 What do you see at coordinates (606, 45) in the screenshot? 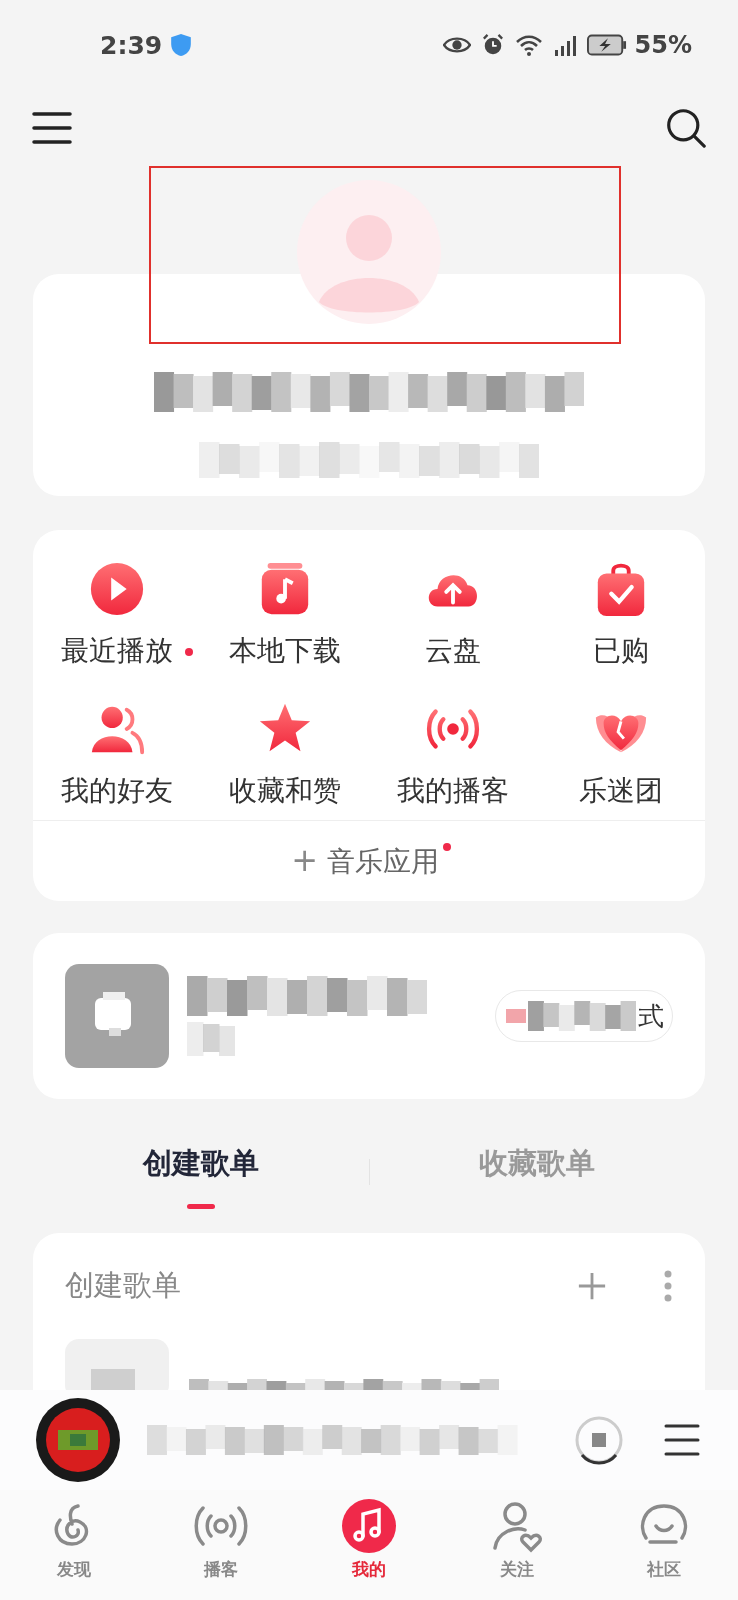
I see `battery-icon` at bounding box center [606, 45].